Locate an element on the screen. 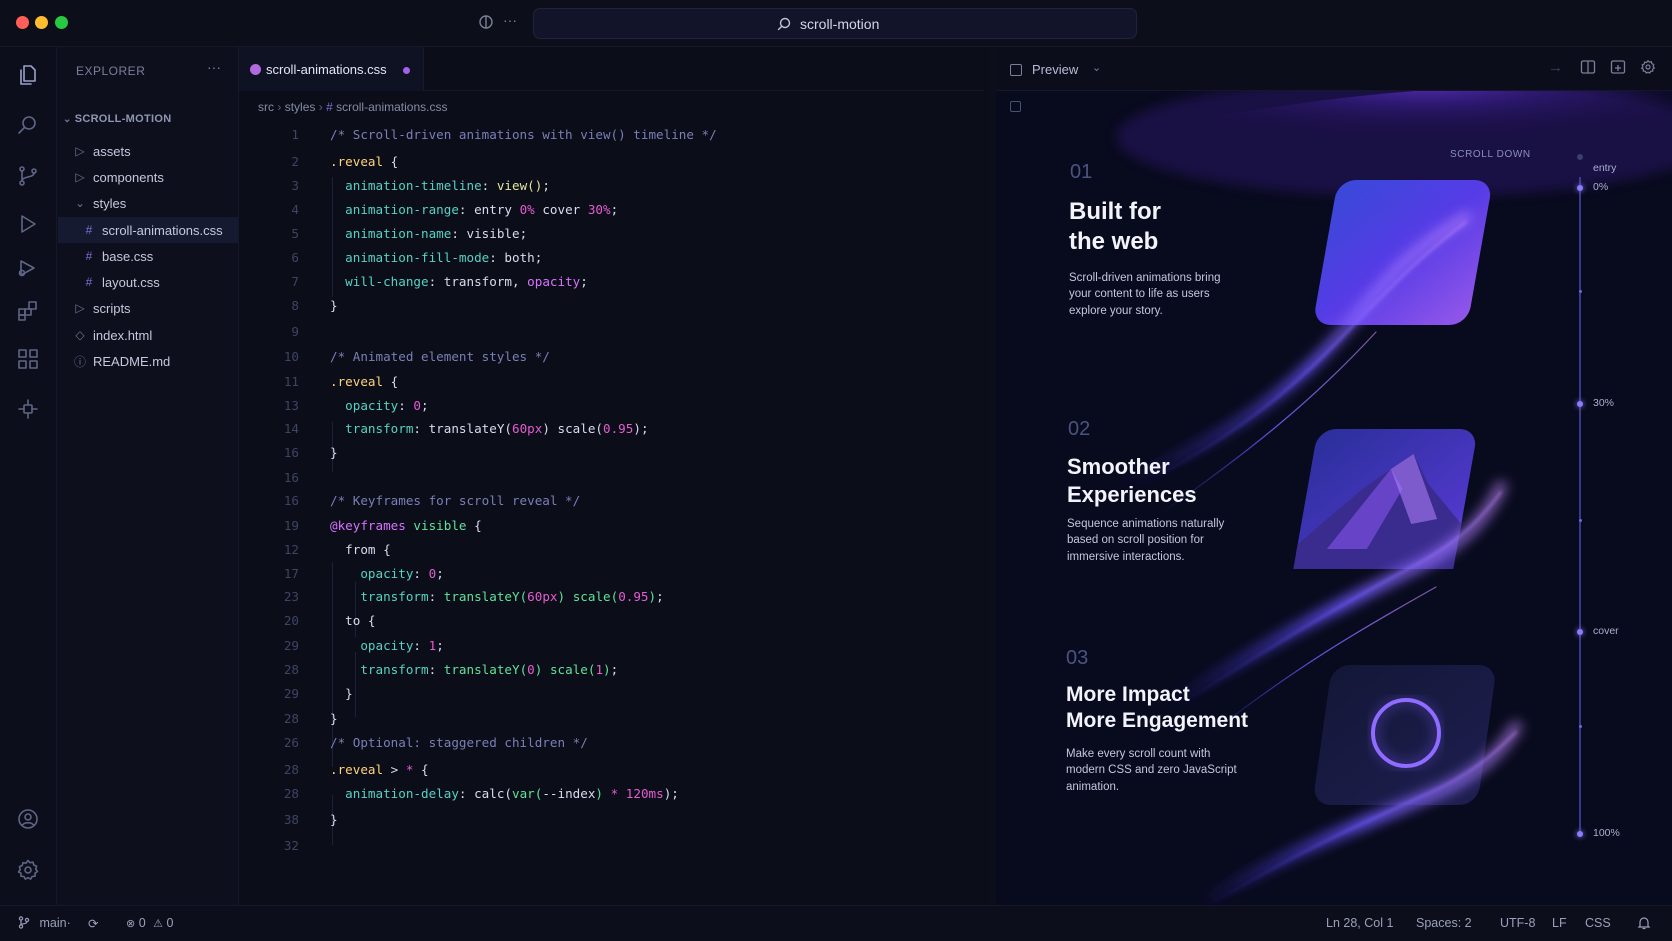 This screenshot has width=1672, height=941. rail-label-30: 30% is located at coordinates (1604, 403).